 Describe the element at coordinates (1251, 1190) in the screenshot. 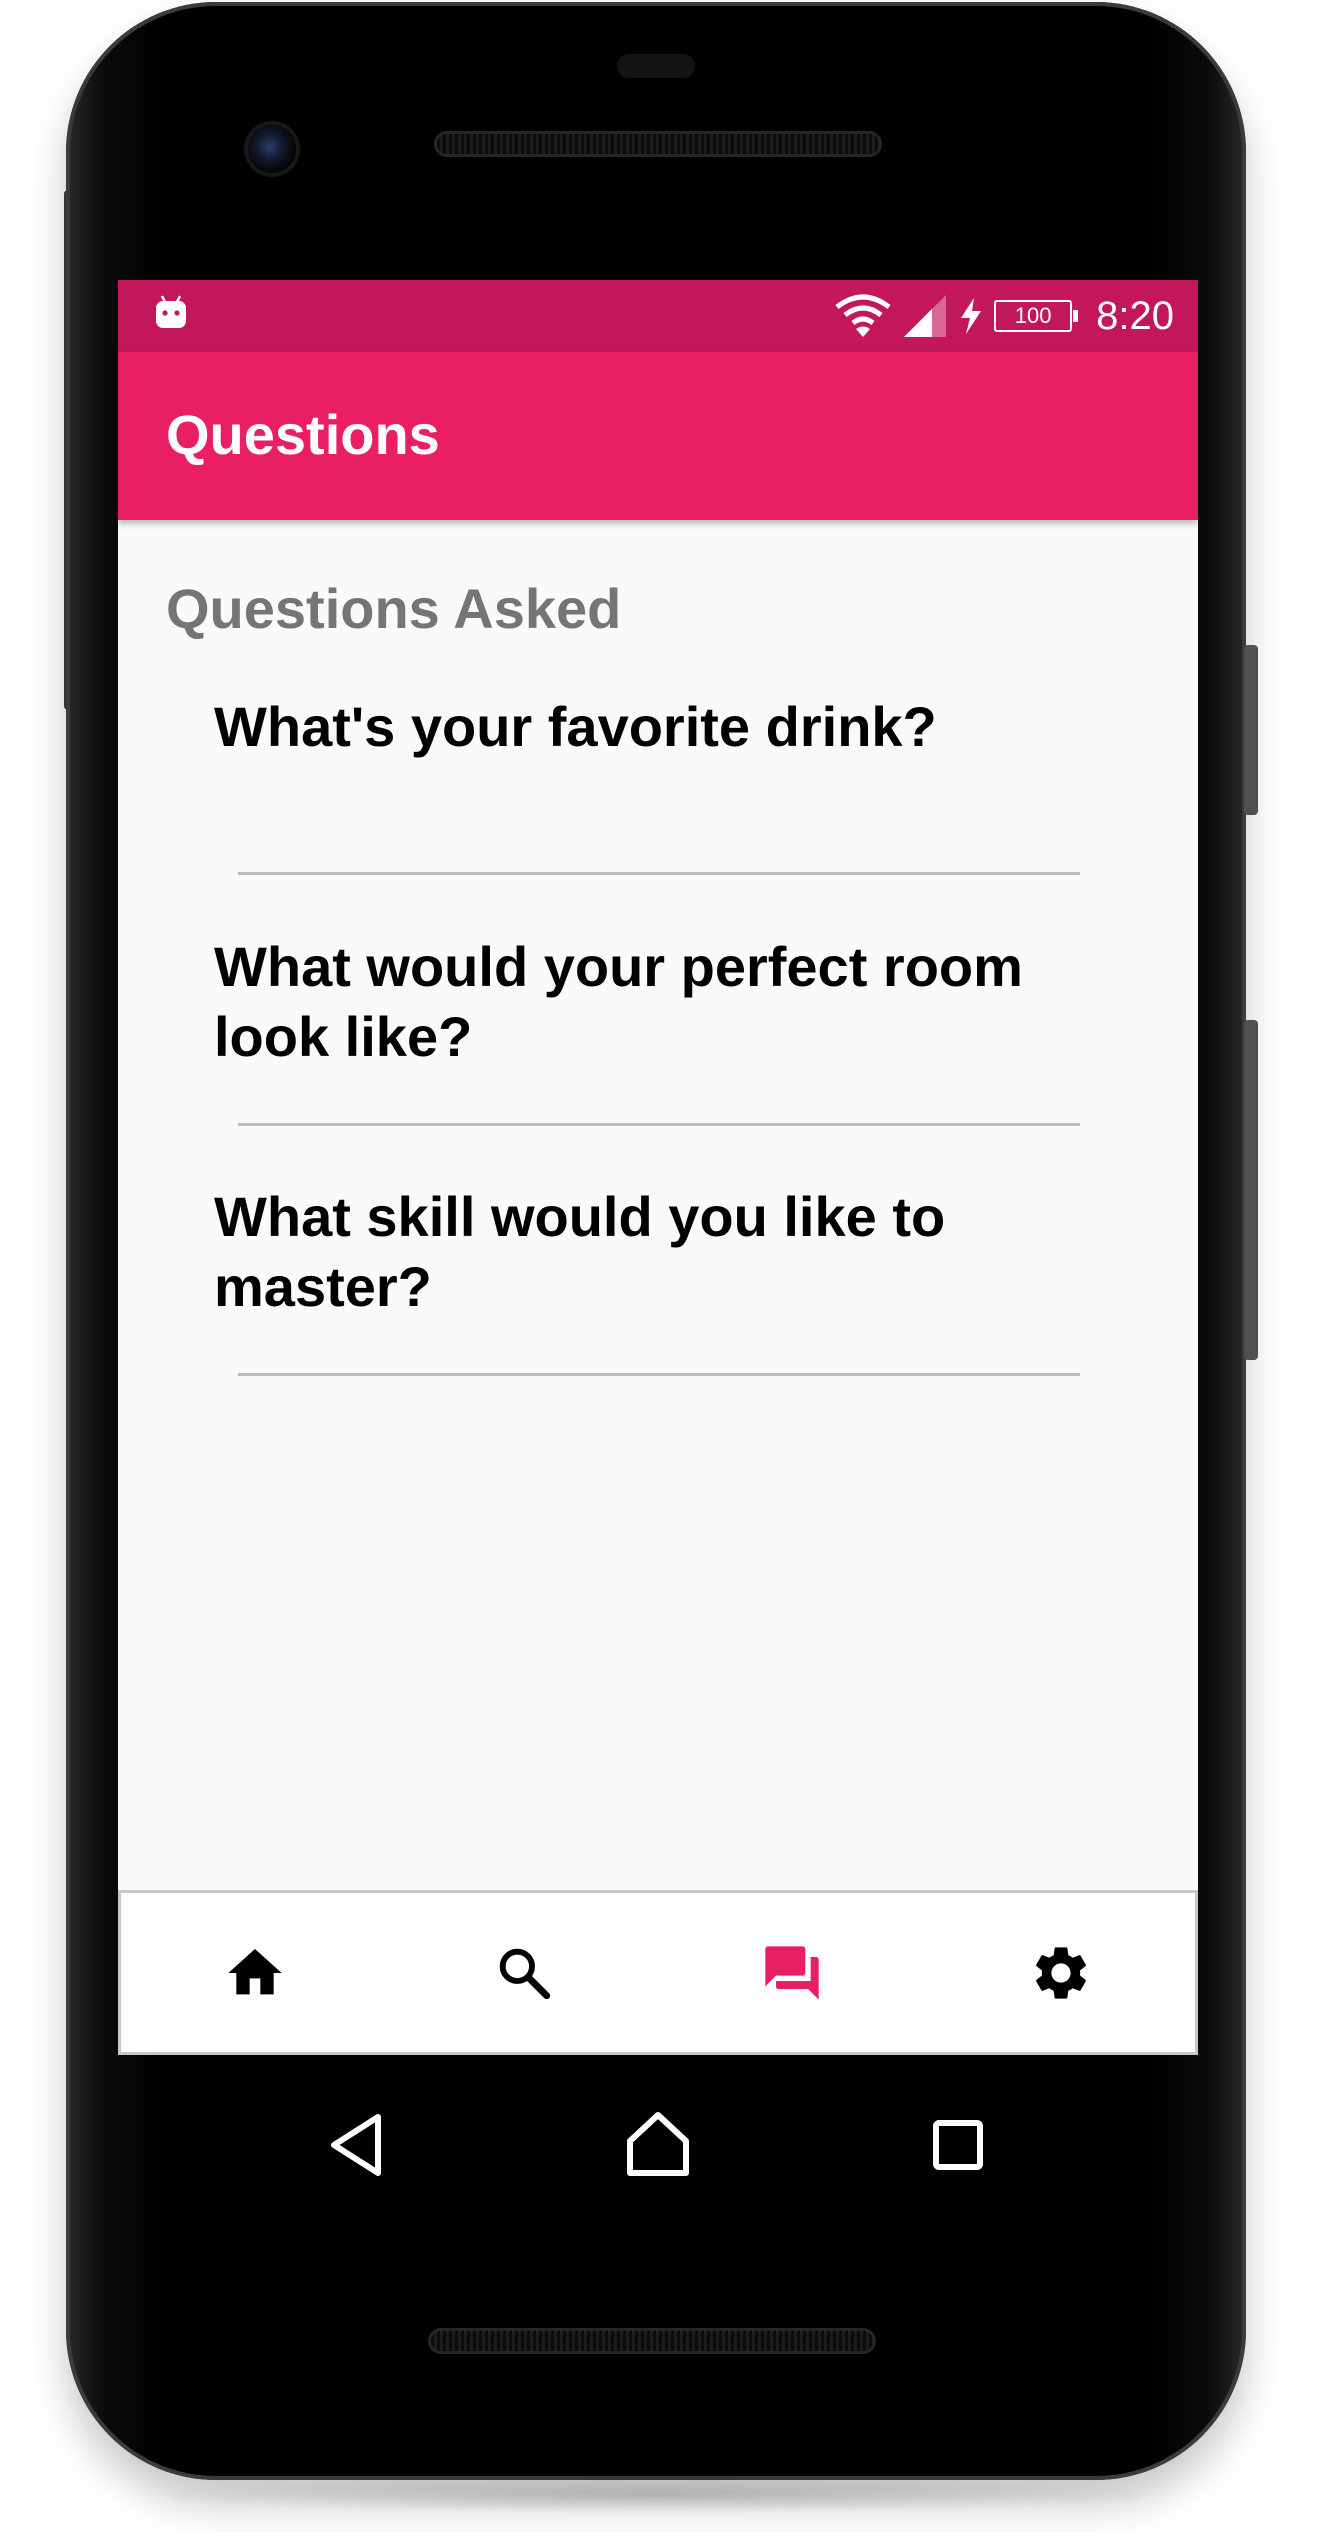

I see `volume-button` at that location.